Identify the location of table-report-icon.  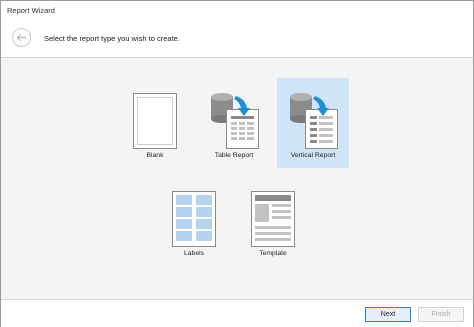
(235, 121).